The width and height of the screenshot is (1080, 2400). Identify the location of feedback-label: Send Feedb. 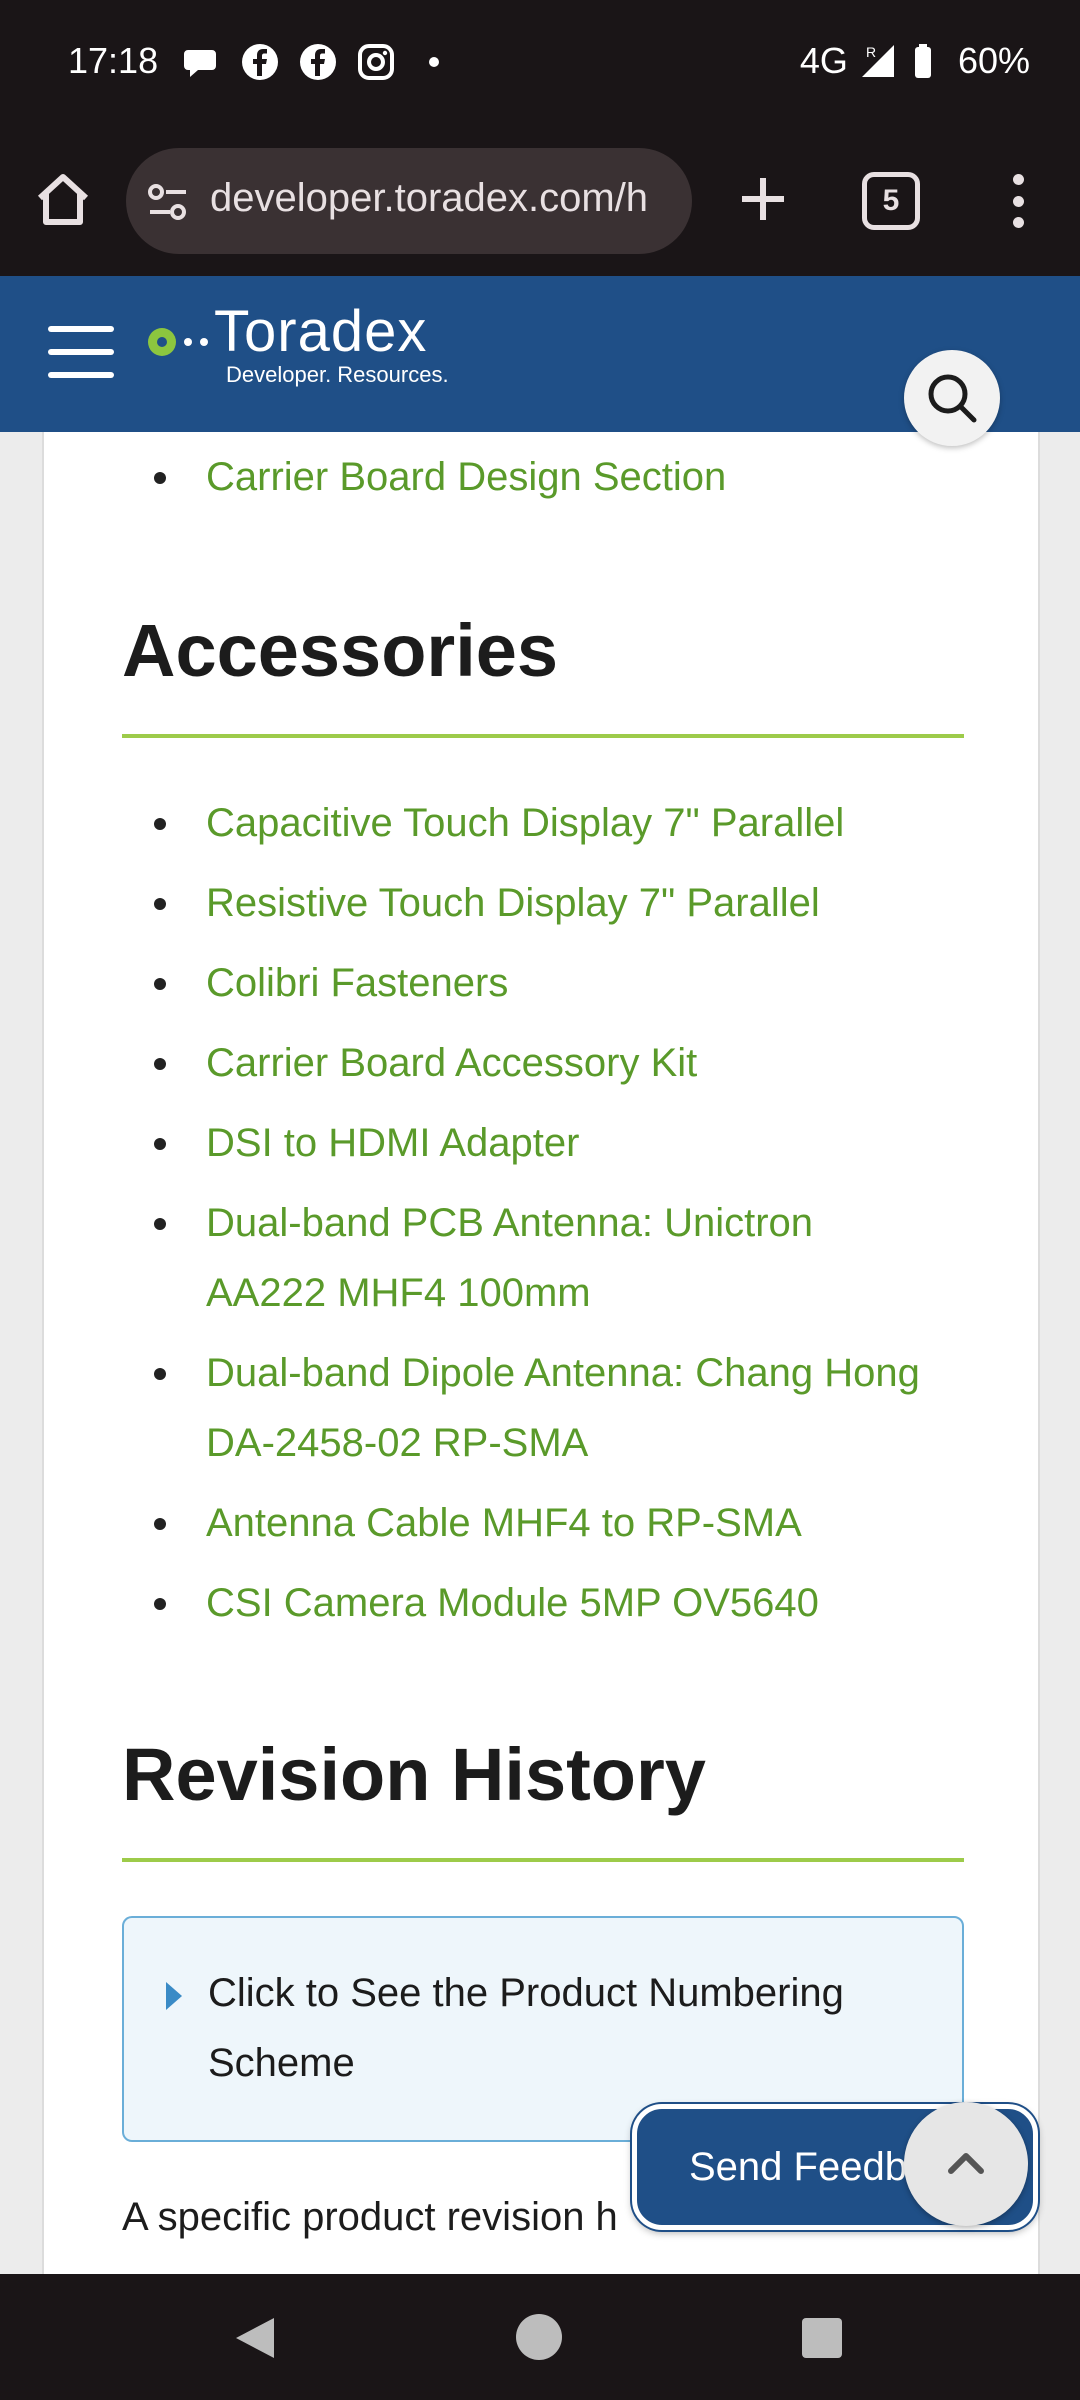
(798, 2167).